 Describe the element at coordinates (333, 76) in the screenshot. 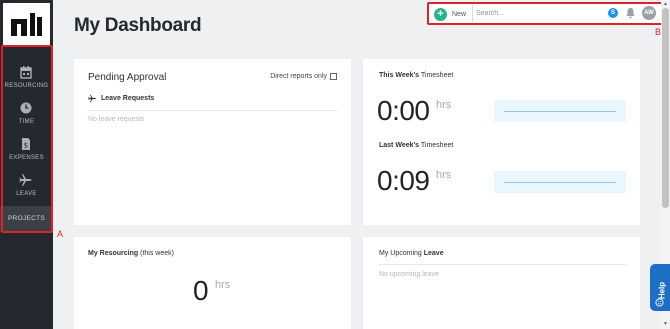

I see `direct-reports-checkbox` at that location.